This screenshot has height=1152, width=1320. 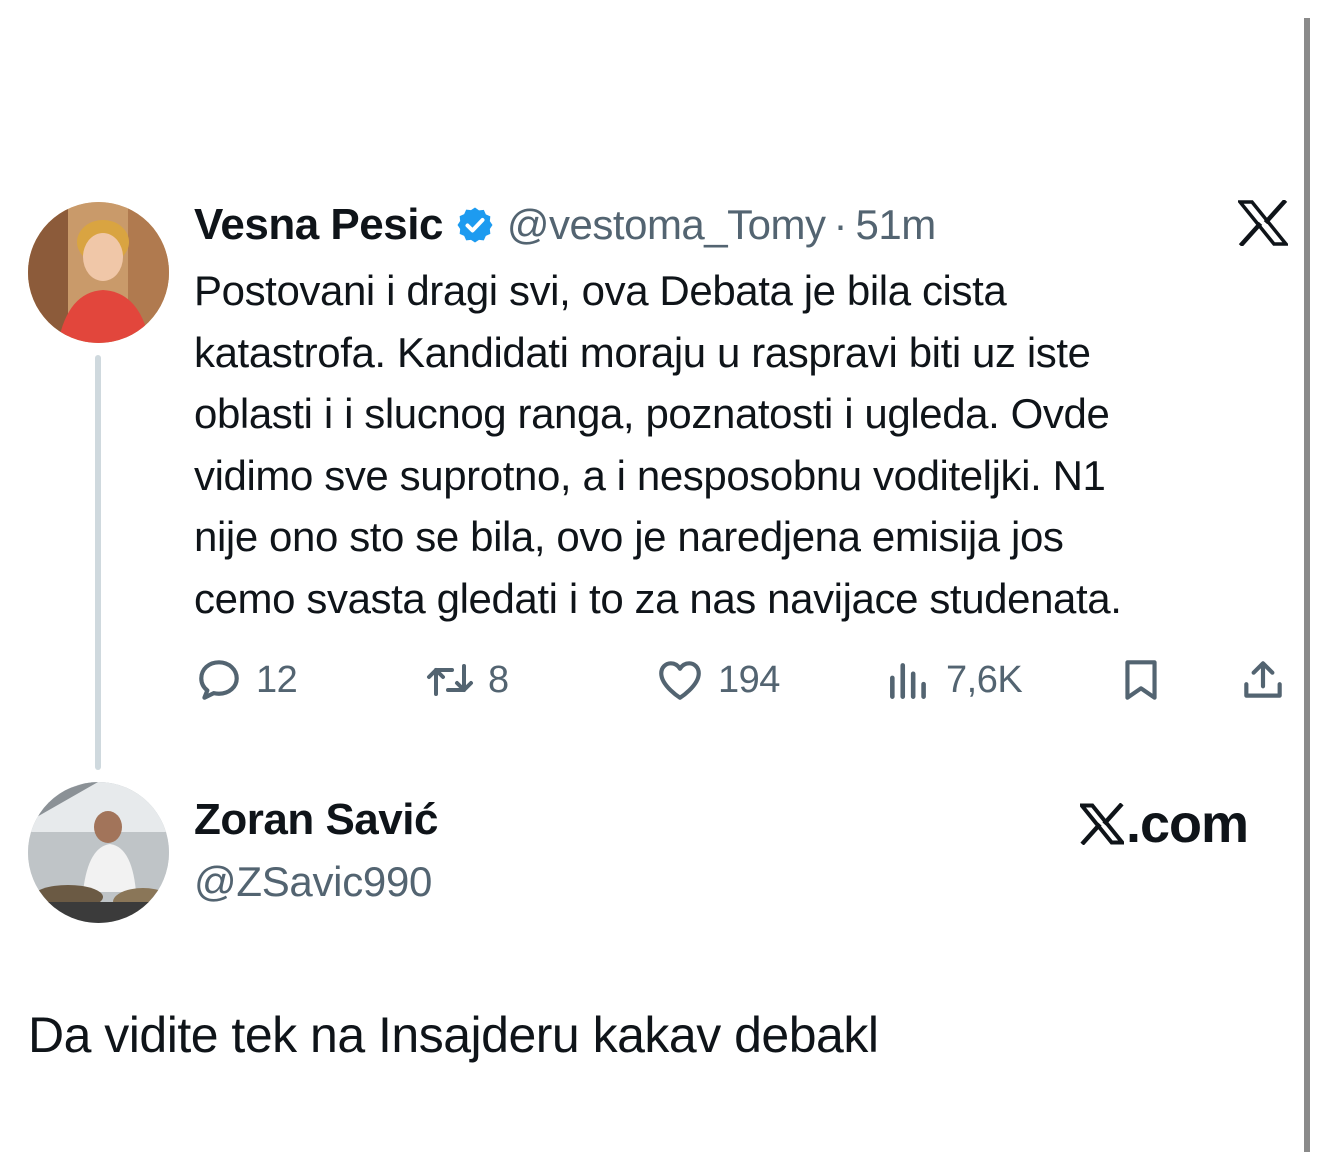 I want to click on x-com-brand: .com, so click(x=1164, y=824).